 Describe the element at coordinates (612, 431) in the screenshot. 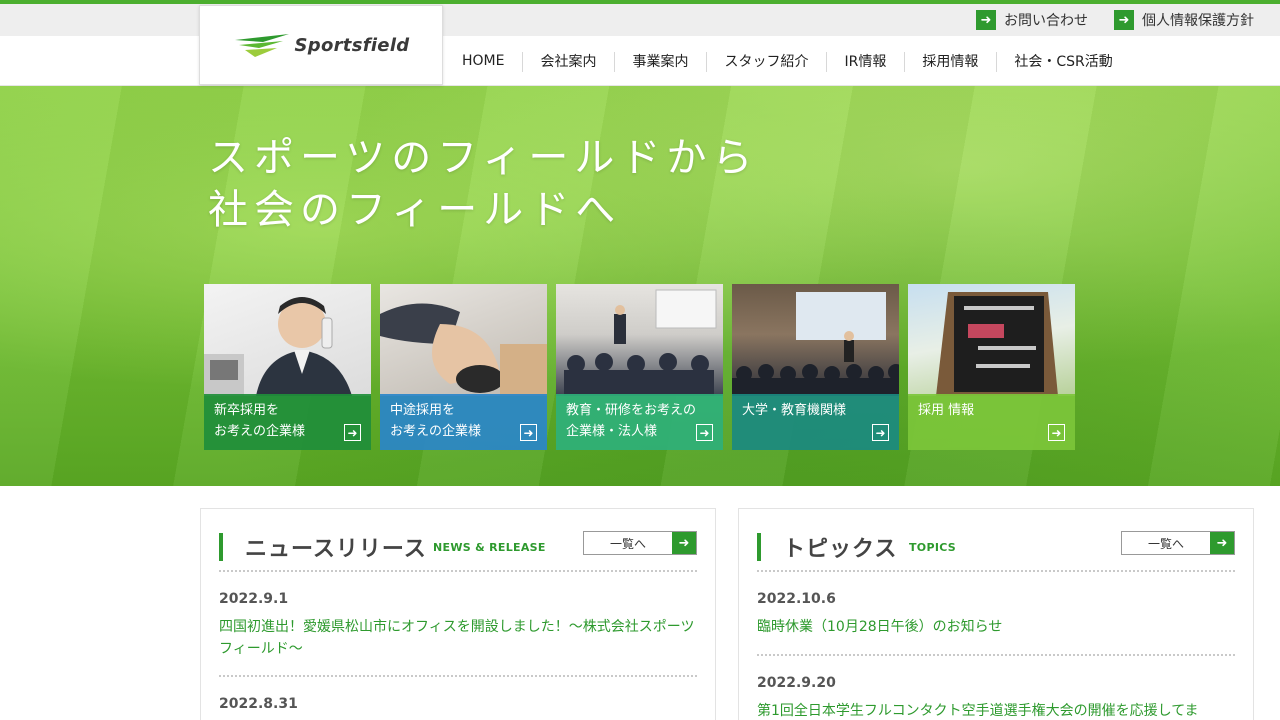

I see `card-label-line2: 企業様・法人様` at that location.